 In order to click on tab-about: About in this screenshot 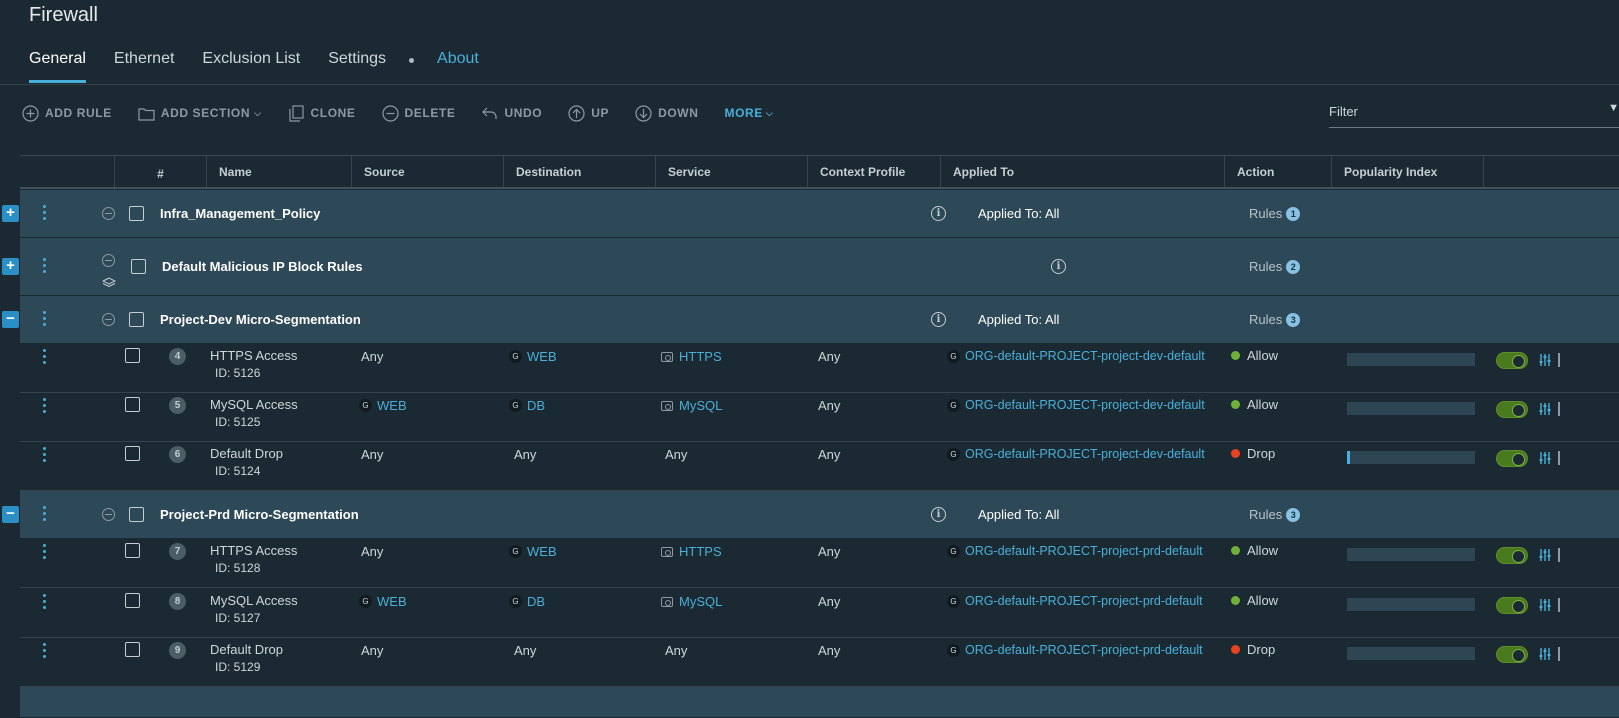, I will do `click(458, 66)`.